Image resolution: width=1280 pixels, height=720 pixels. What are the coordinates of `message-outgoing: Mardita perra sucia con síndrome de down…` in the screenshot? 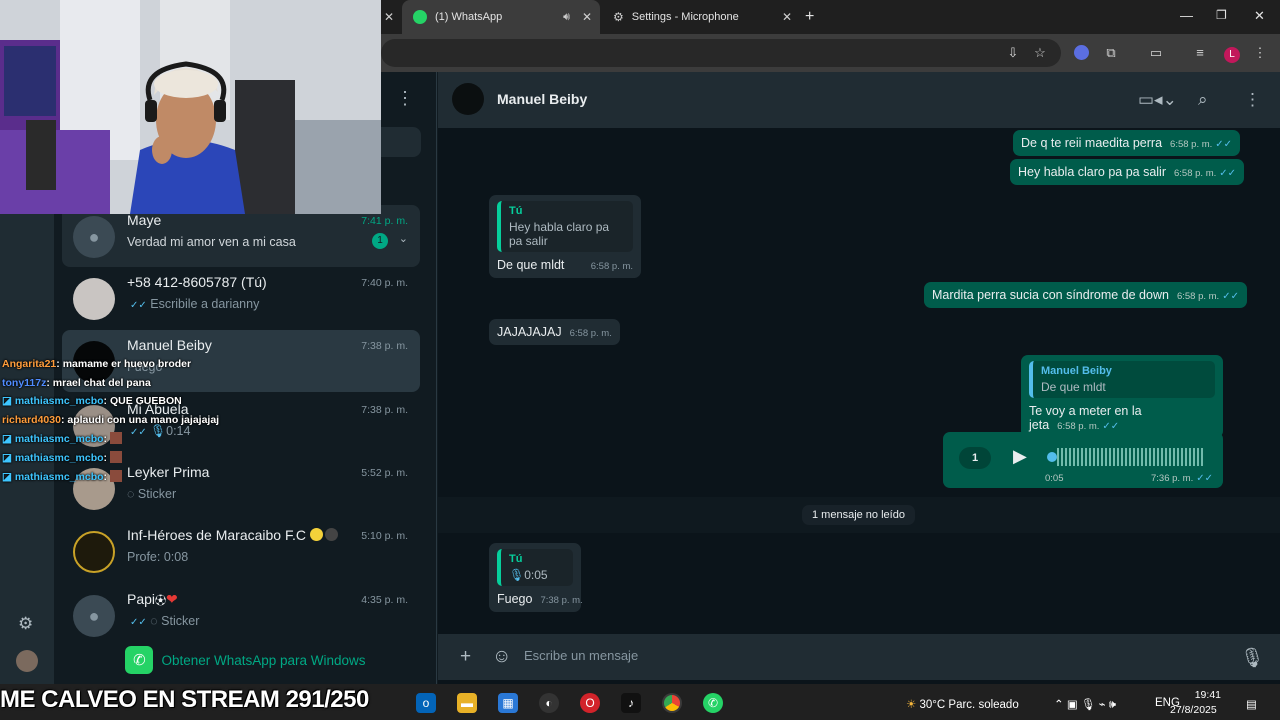 It's located at (1085, 295).